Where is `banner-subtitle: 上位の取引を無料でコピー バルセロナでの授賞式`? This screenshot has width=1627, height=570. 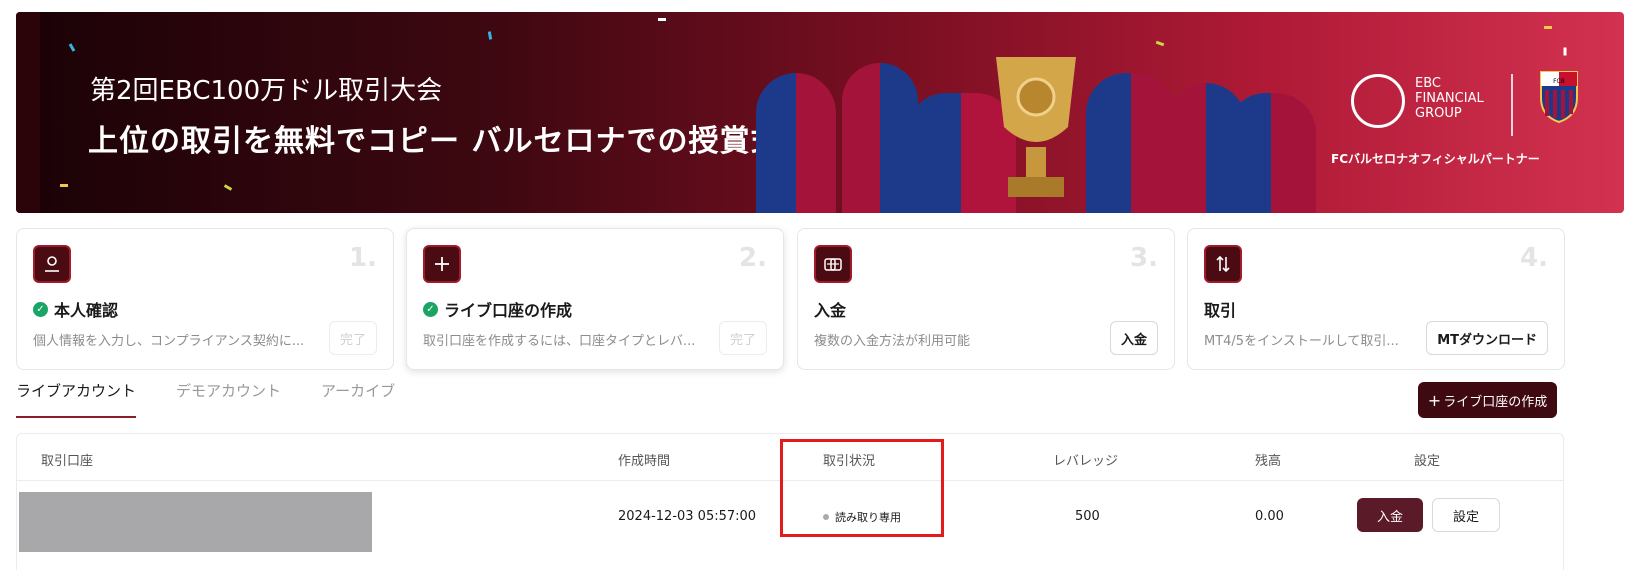
banner-subtitle: 上位の取引を無料でコピー バルセロナでの授賞式 is located at coordinates (435, 141).